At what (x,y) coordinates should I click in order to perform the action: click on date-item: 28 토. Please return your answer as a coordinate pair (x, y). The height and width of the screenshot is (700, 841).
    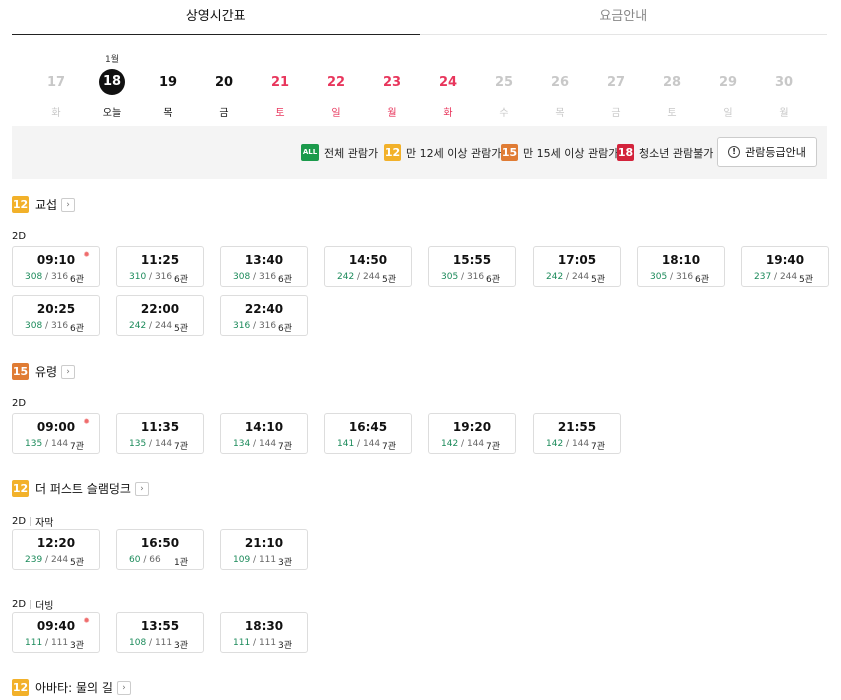
    Looking at the image, I should click on (672, 85).